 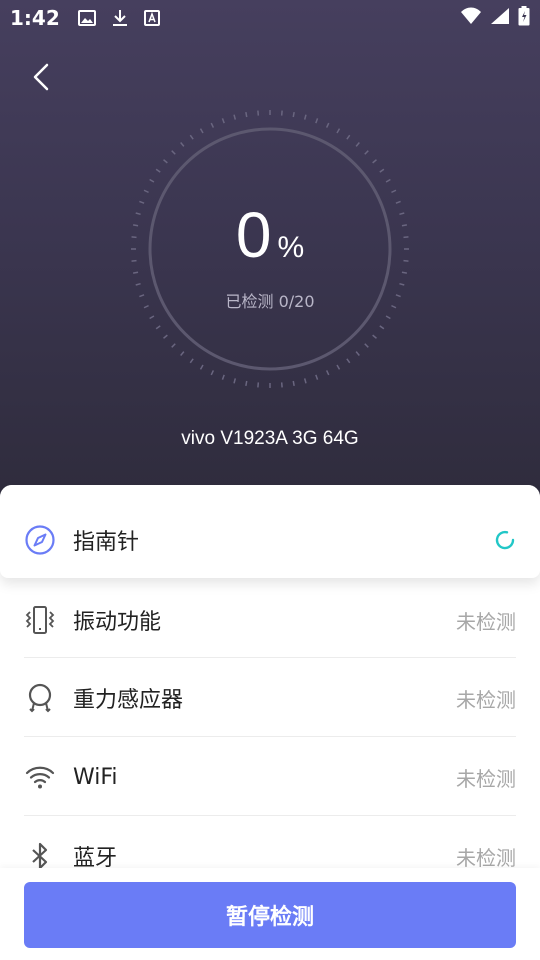 What do you see at coordinates (270, 18) in the screenshot?
I see `status-bar: 1:42` at bounding box center [270, 18].